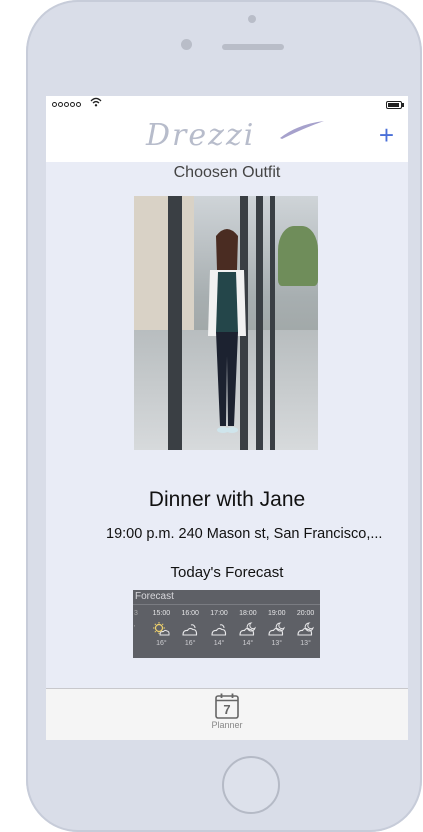  Describe the element at coordinates (186, 44) in the screenshot. I see `front-camera` at that location.